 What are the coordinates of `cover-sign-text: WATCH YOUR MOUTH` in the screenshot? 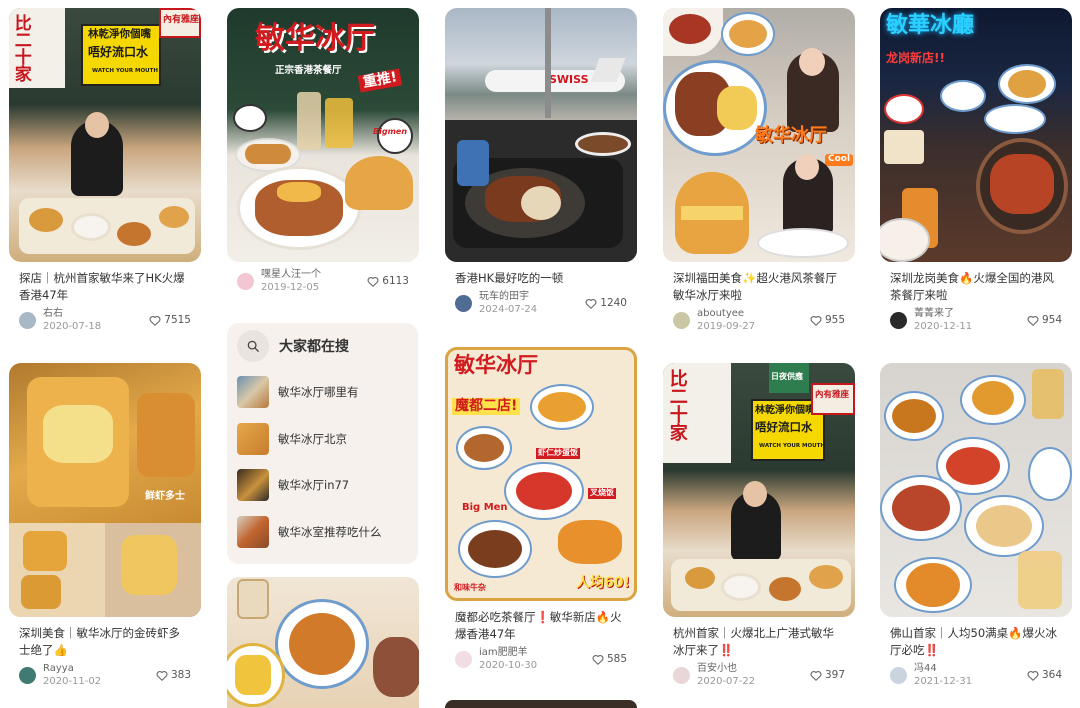 It's located at (792, 446).